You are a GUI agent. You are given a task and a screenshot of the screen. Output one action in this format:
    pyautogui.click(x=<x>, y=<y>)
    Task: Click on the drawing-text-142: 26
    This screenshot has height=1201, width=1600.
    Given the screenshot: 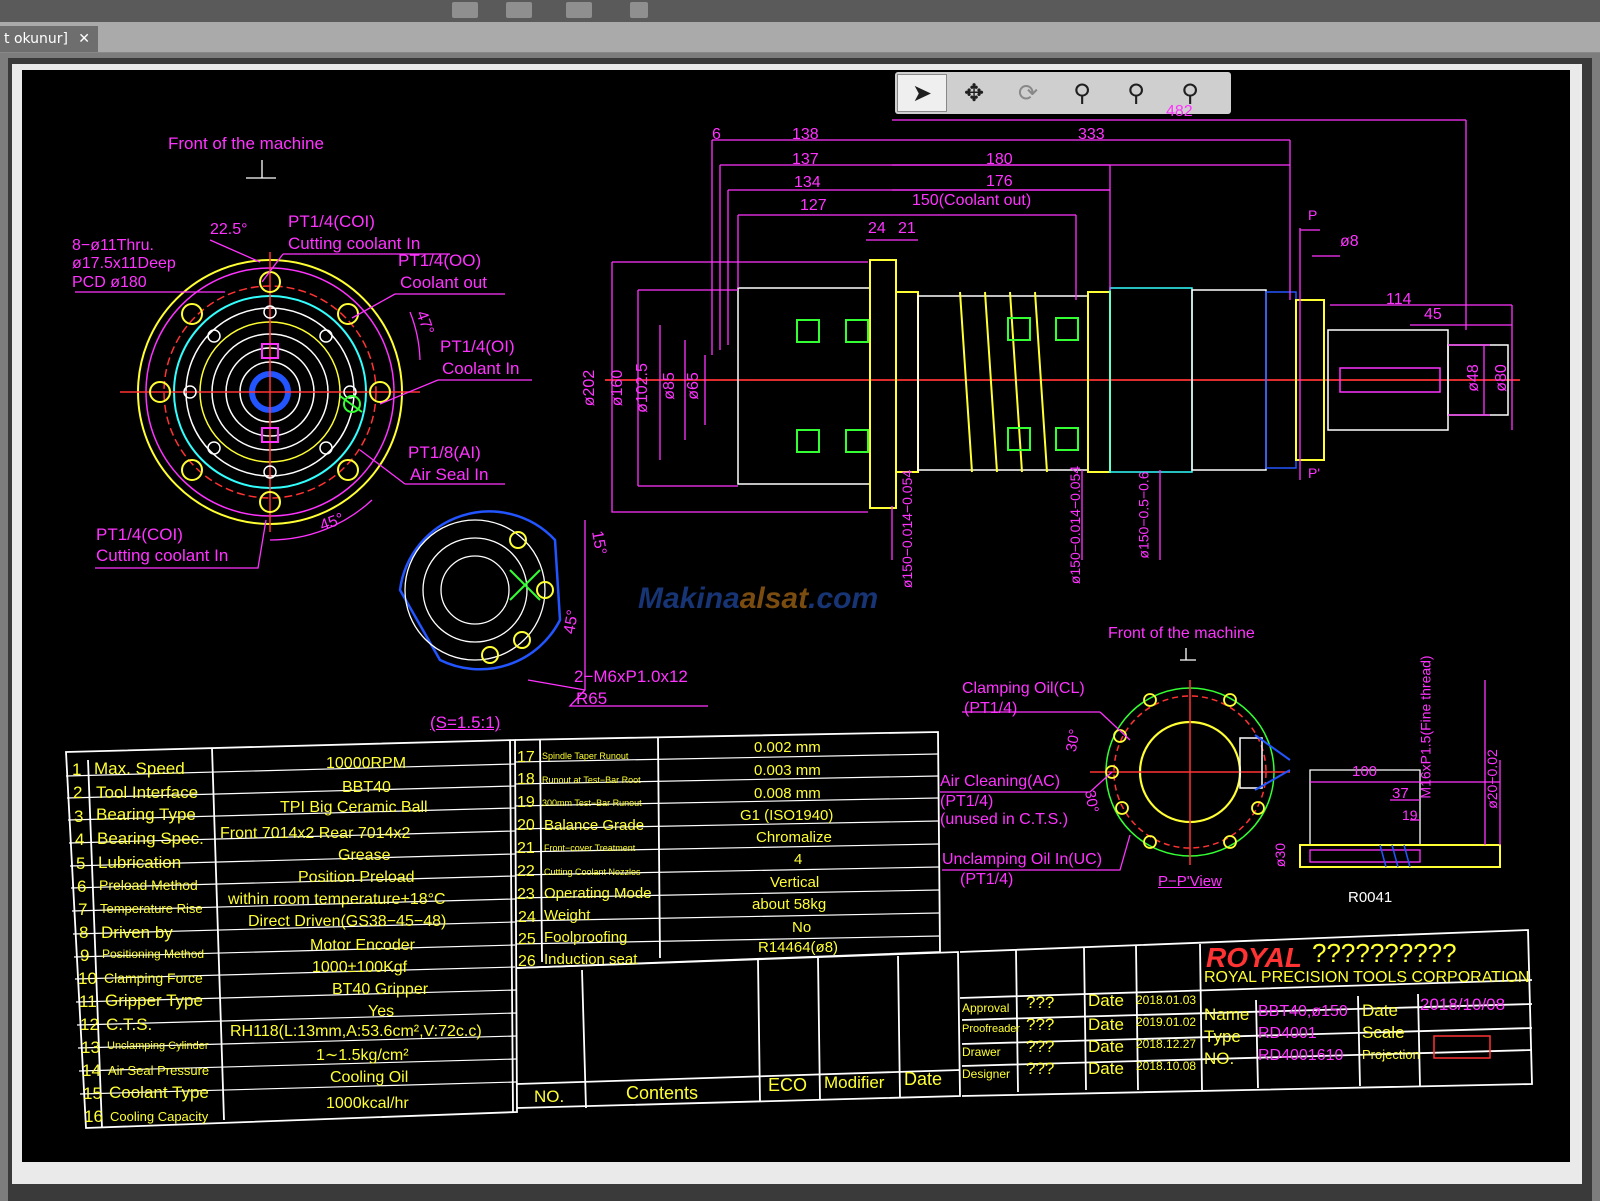 What is the action you would take?
    pyautogui.click(x=527, y=961)
    